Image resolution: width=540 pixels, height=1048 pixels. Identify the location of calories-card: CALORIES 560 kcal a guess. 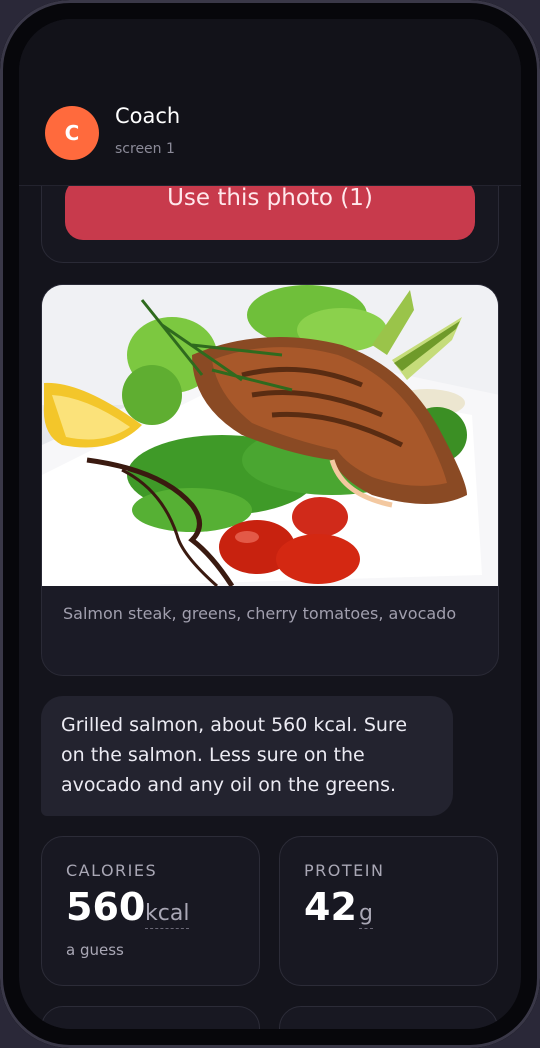
(150, 911).